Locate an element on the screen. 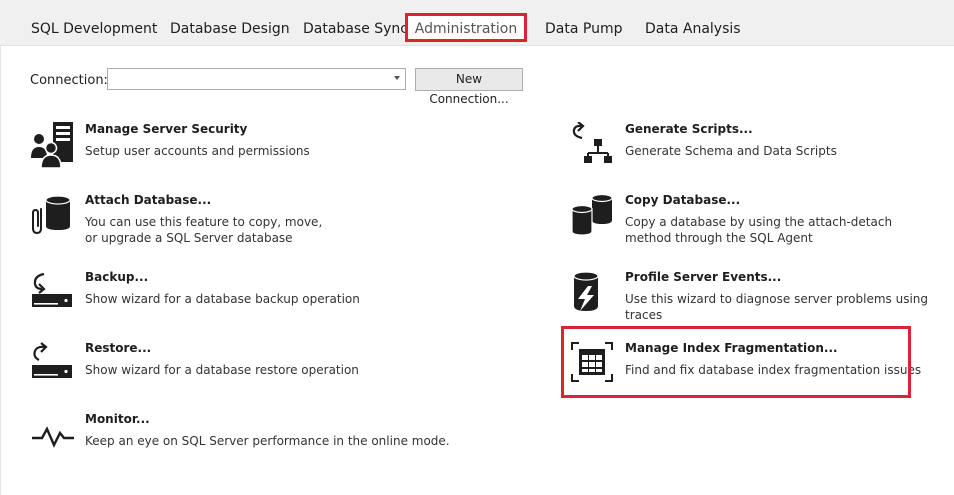 The width and height of the screenshot is (954, 495). attach-database-icon is located at coordinates (53, 216).